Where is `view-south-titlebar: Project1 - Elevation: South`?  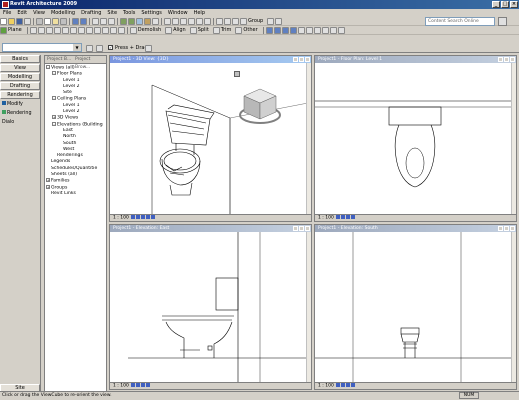
view-south-titlebar: Project1 - Elevation: South is located at coordinates (415, 228).